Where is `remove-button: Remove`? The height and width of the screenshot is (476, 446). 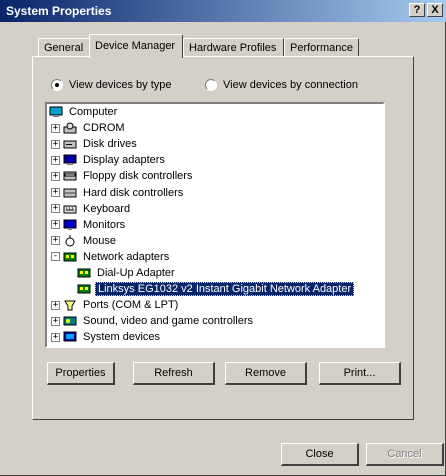
remove-button: Remove is located at coordinates (266, 373).